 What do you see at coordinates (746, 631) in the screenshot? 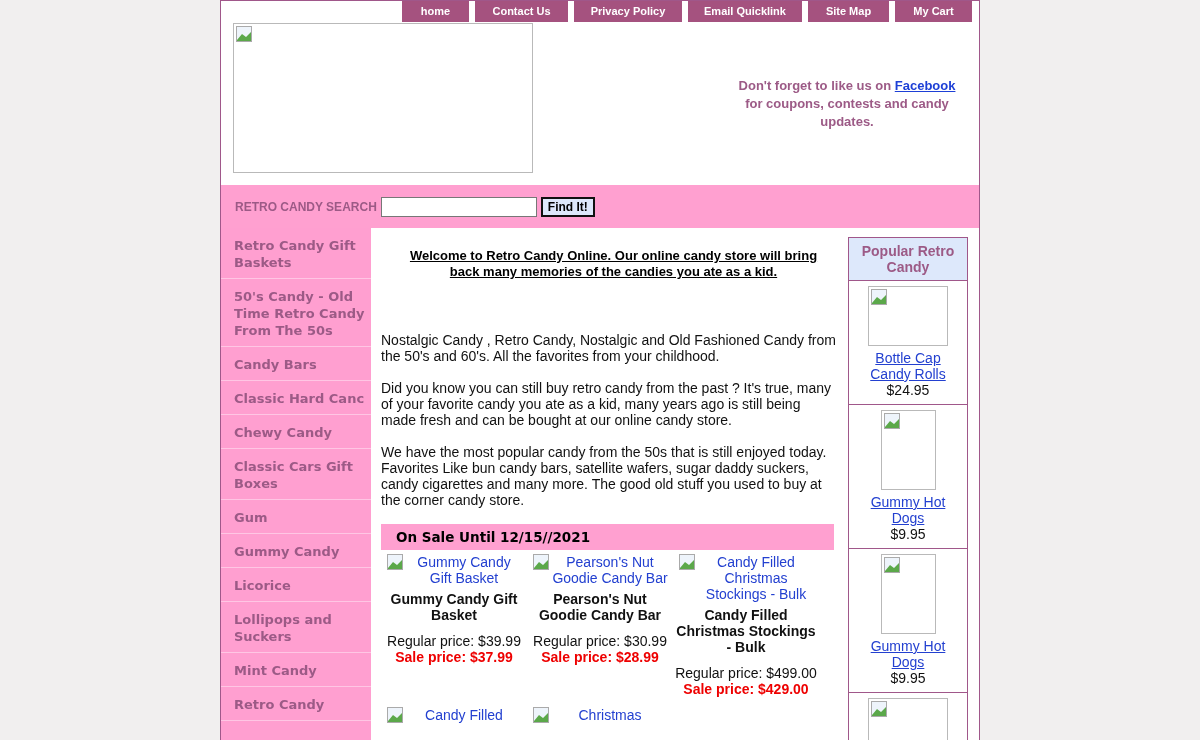
I see `product-name: Candy Filled Christmas Stockings - Bulk` at bounding box center [746, 631].